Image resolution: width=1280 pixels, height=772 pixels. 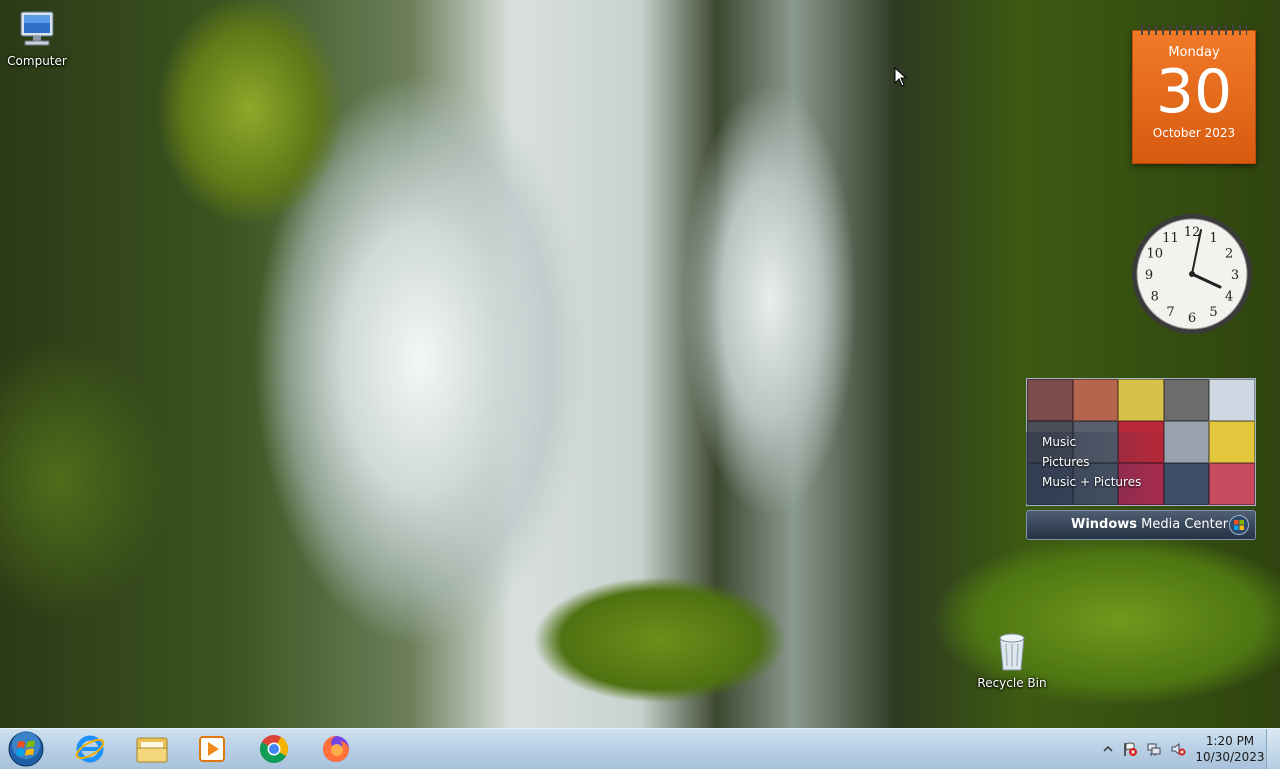 What do you see at coordinates (1096, 442) in the screenshot?
I see `media-menu-music: Music` at bounding box center [1096, 442].